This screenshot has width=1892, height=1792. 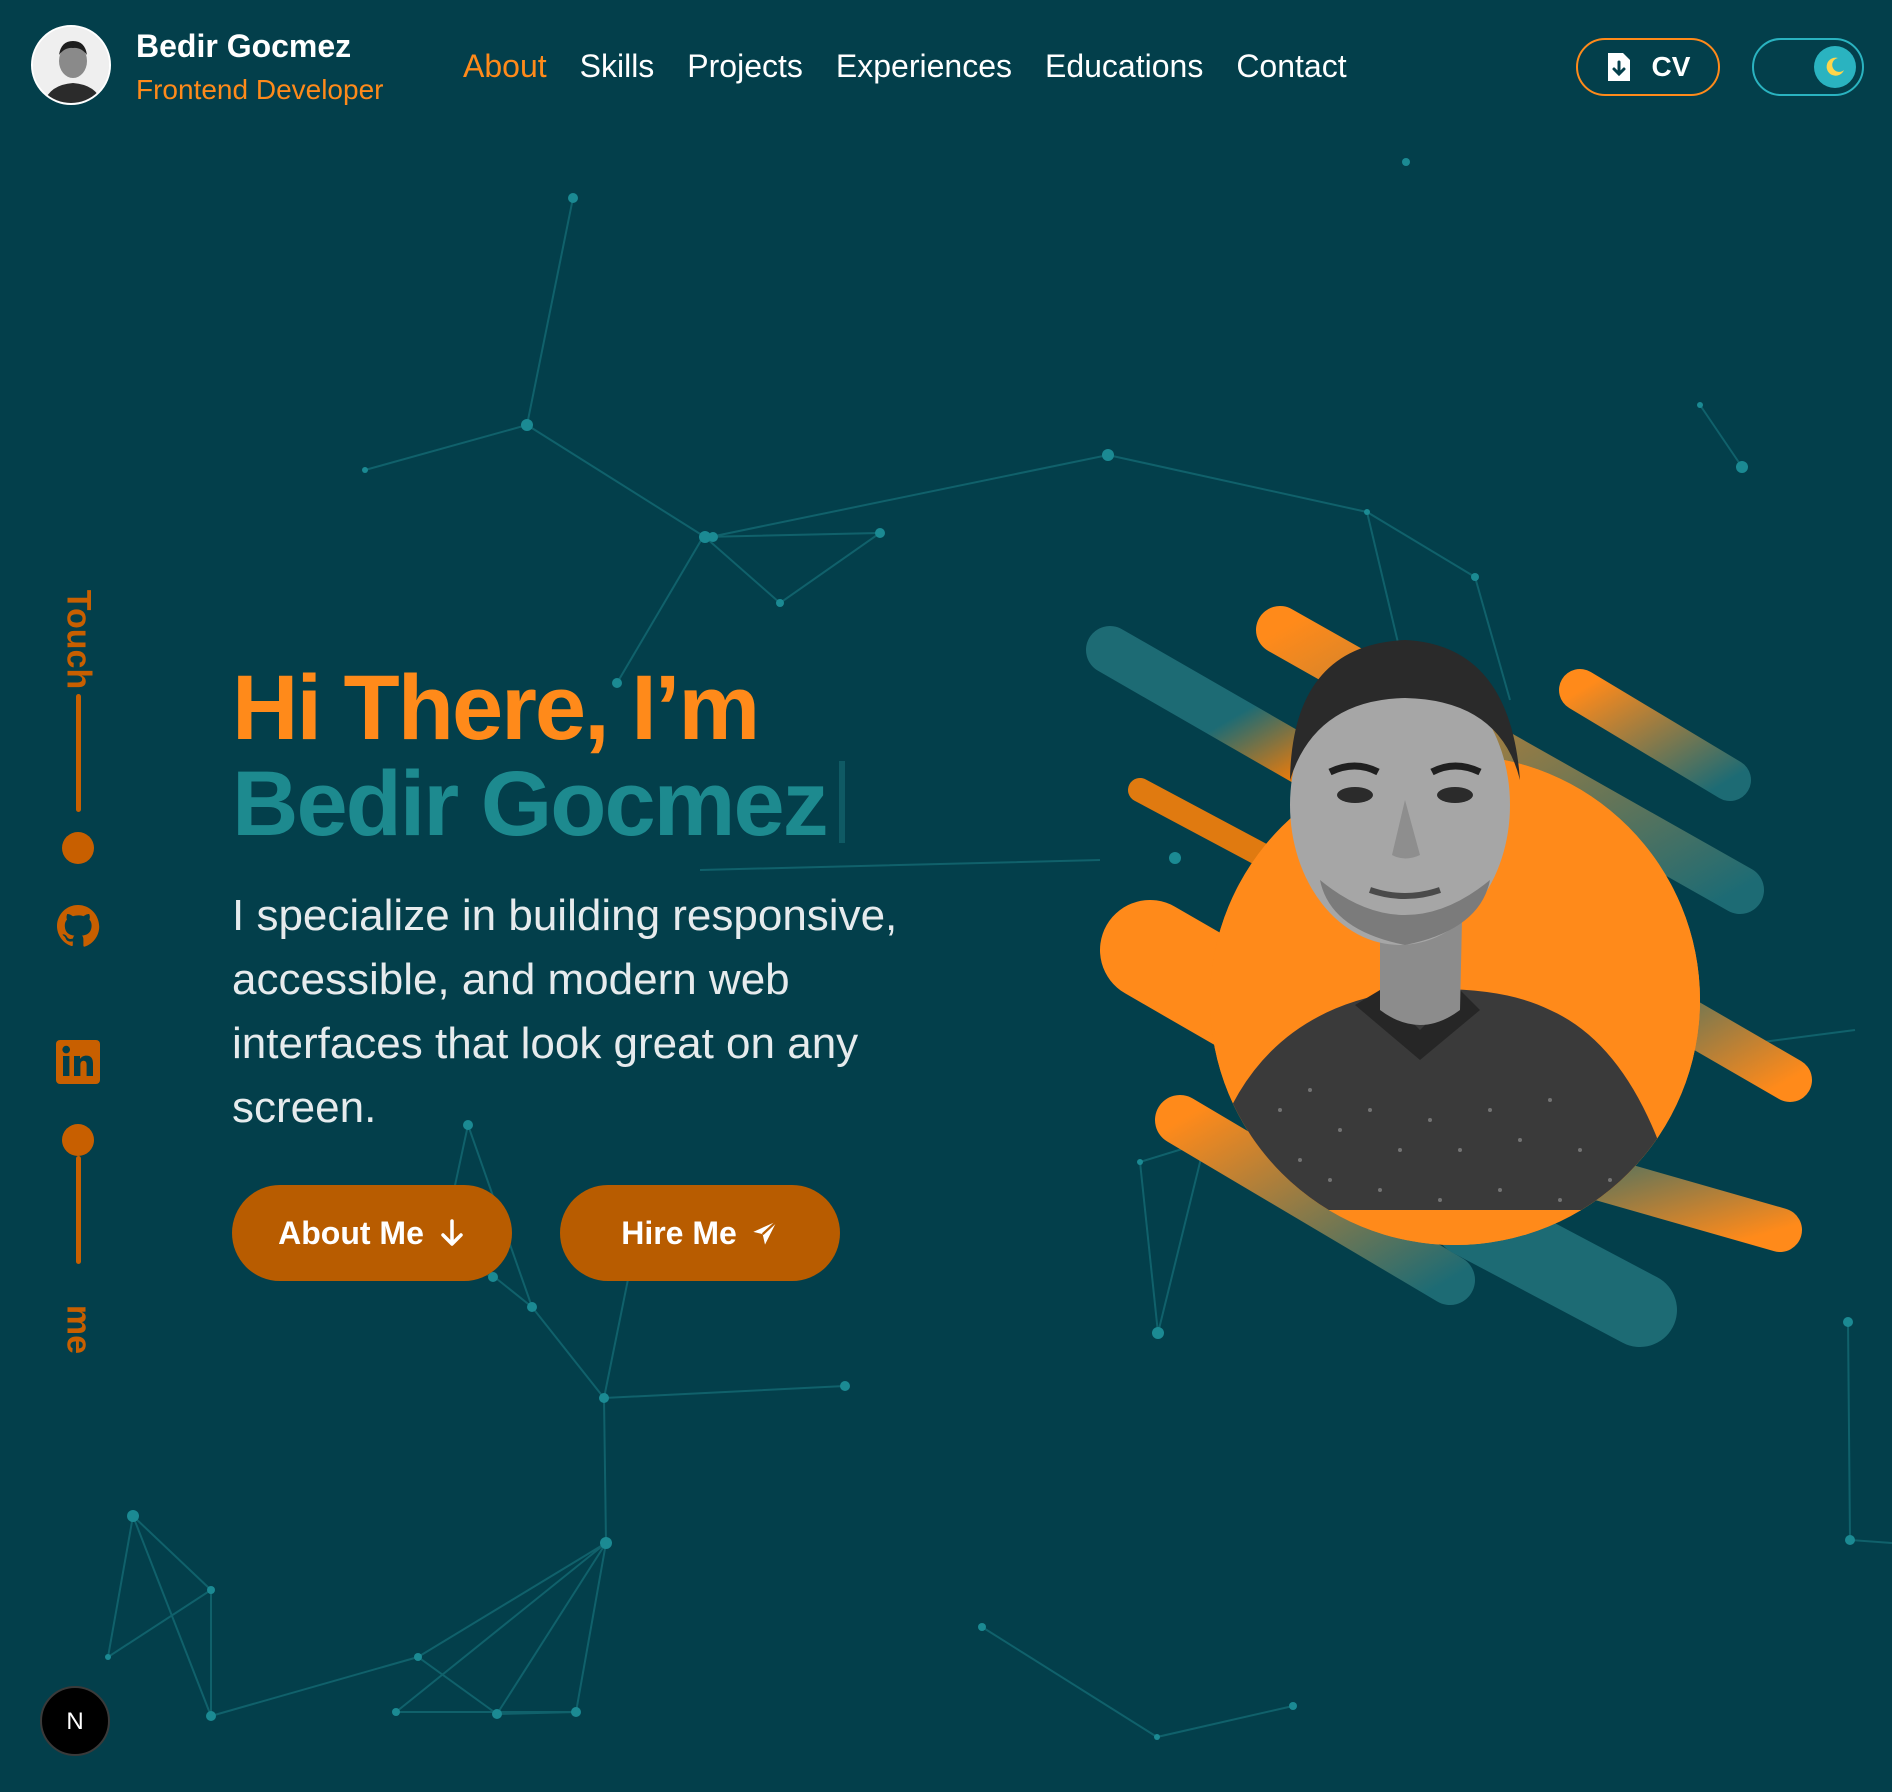 I want to click on avatar-photo, so click(x=71, y=65).